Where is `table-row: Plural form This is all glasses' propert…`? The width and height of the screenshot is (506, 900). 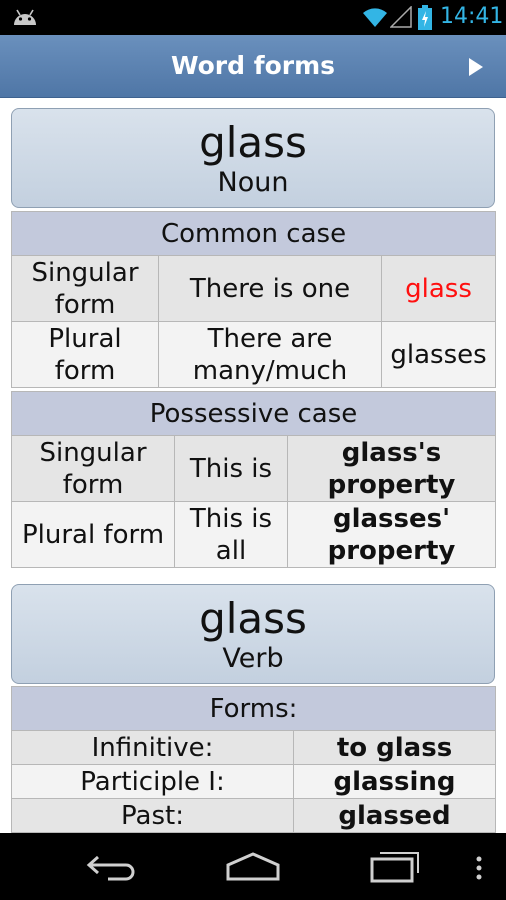
table-row: Plural form This is all glasses' propert… is located at coordinates (253, 534).